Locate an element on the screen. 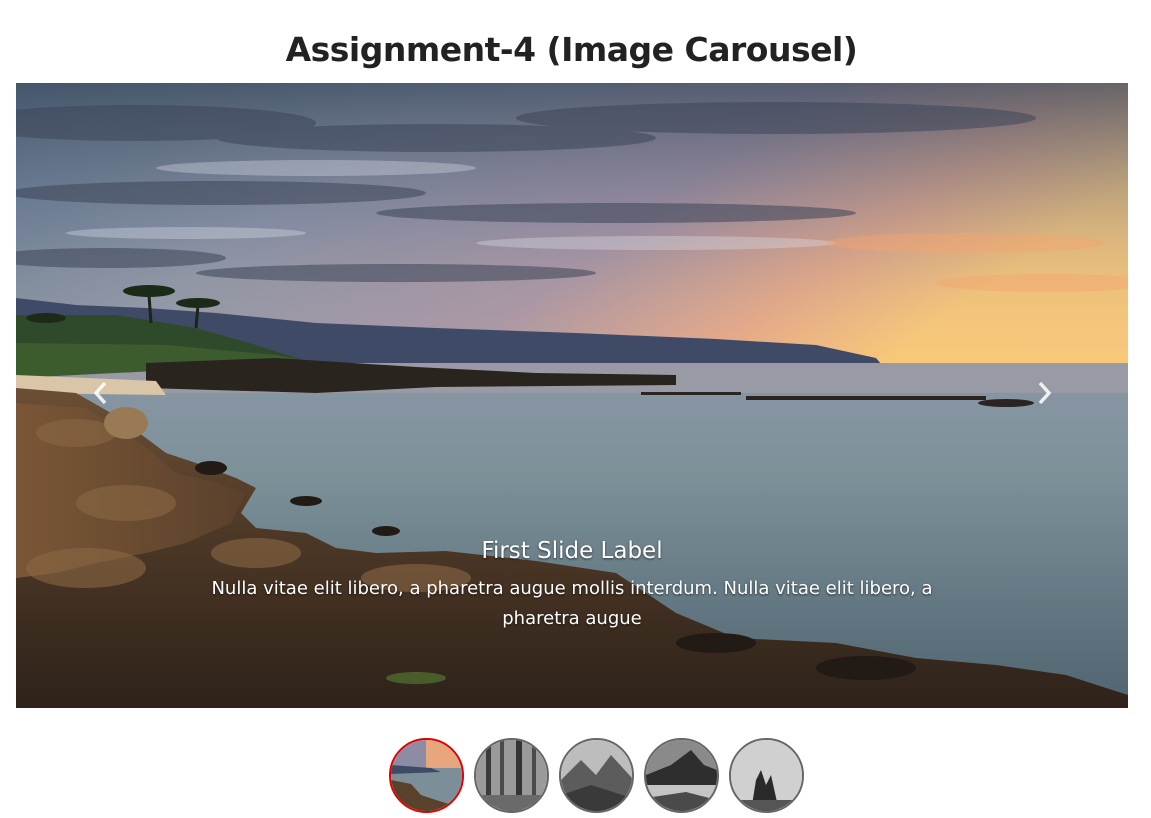 The image size is (1151, 818). slide-label: First Slide Label is located at coordinates (572, 551).